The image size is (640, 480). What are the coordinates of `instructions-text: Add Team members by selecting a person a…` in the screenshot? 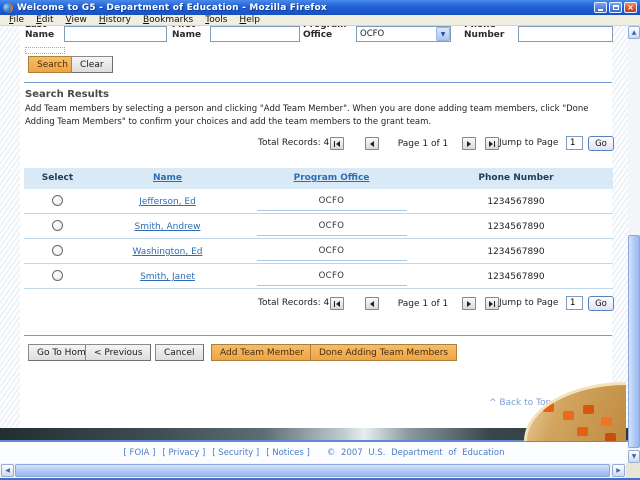 It's located at (307, 115).